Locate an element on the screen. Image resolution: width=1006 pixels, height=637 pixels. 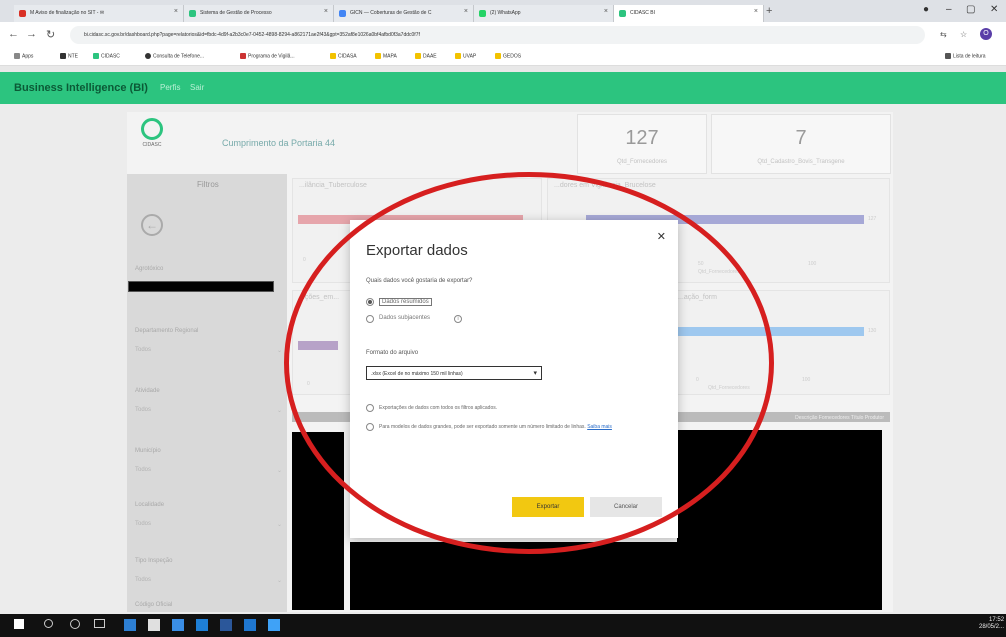
filter-label: Departamento Regional is located at coordinates (167, 331).